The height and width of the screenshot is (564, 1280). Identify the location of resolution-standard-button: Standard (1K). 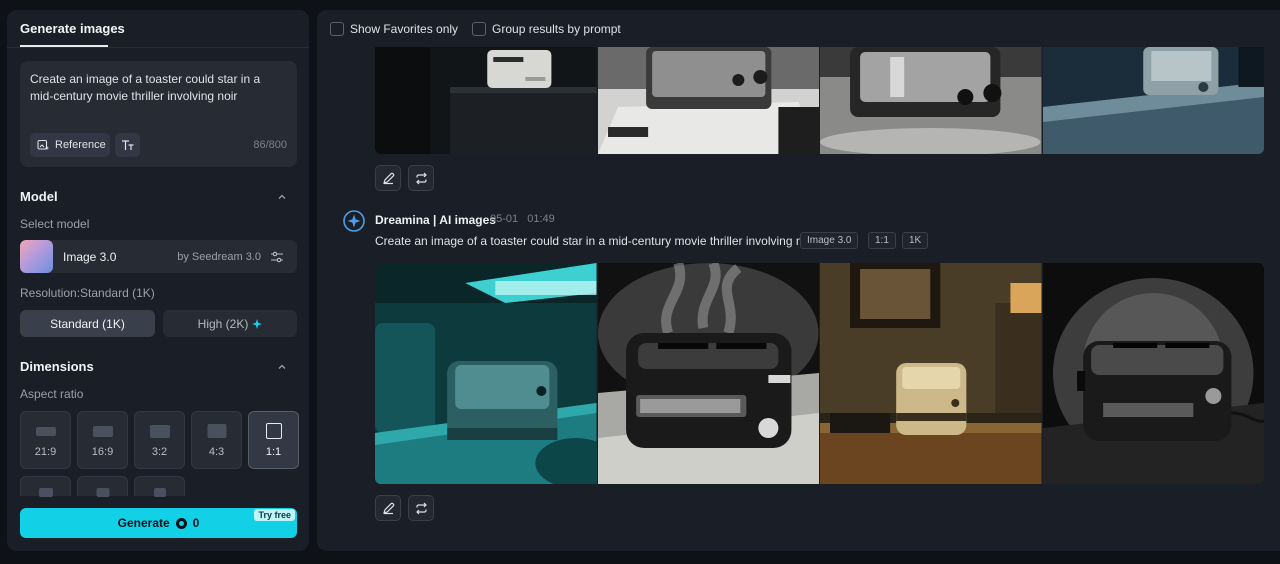
(87, 323).